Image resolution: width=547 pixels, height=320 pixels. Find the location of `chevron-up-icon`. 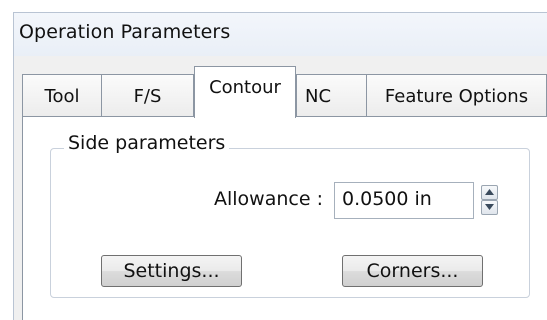

chevron-up-icon is located at coordinates (489, 192).